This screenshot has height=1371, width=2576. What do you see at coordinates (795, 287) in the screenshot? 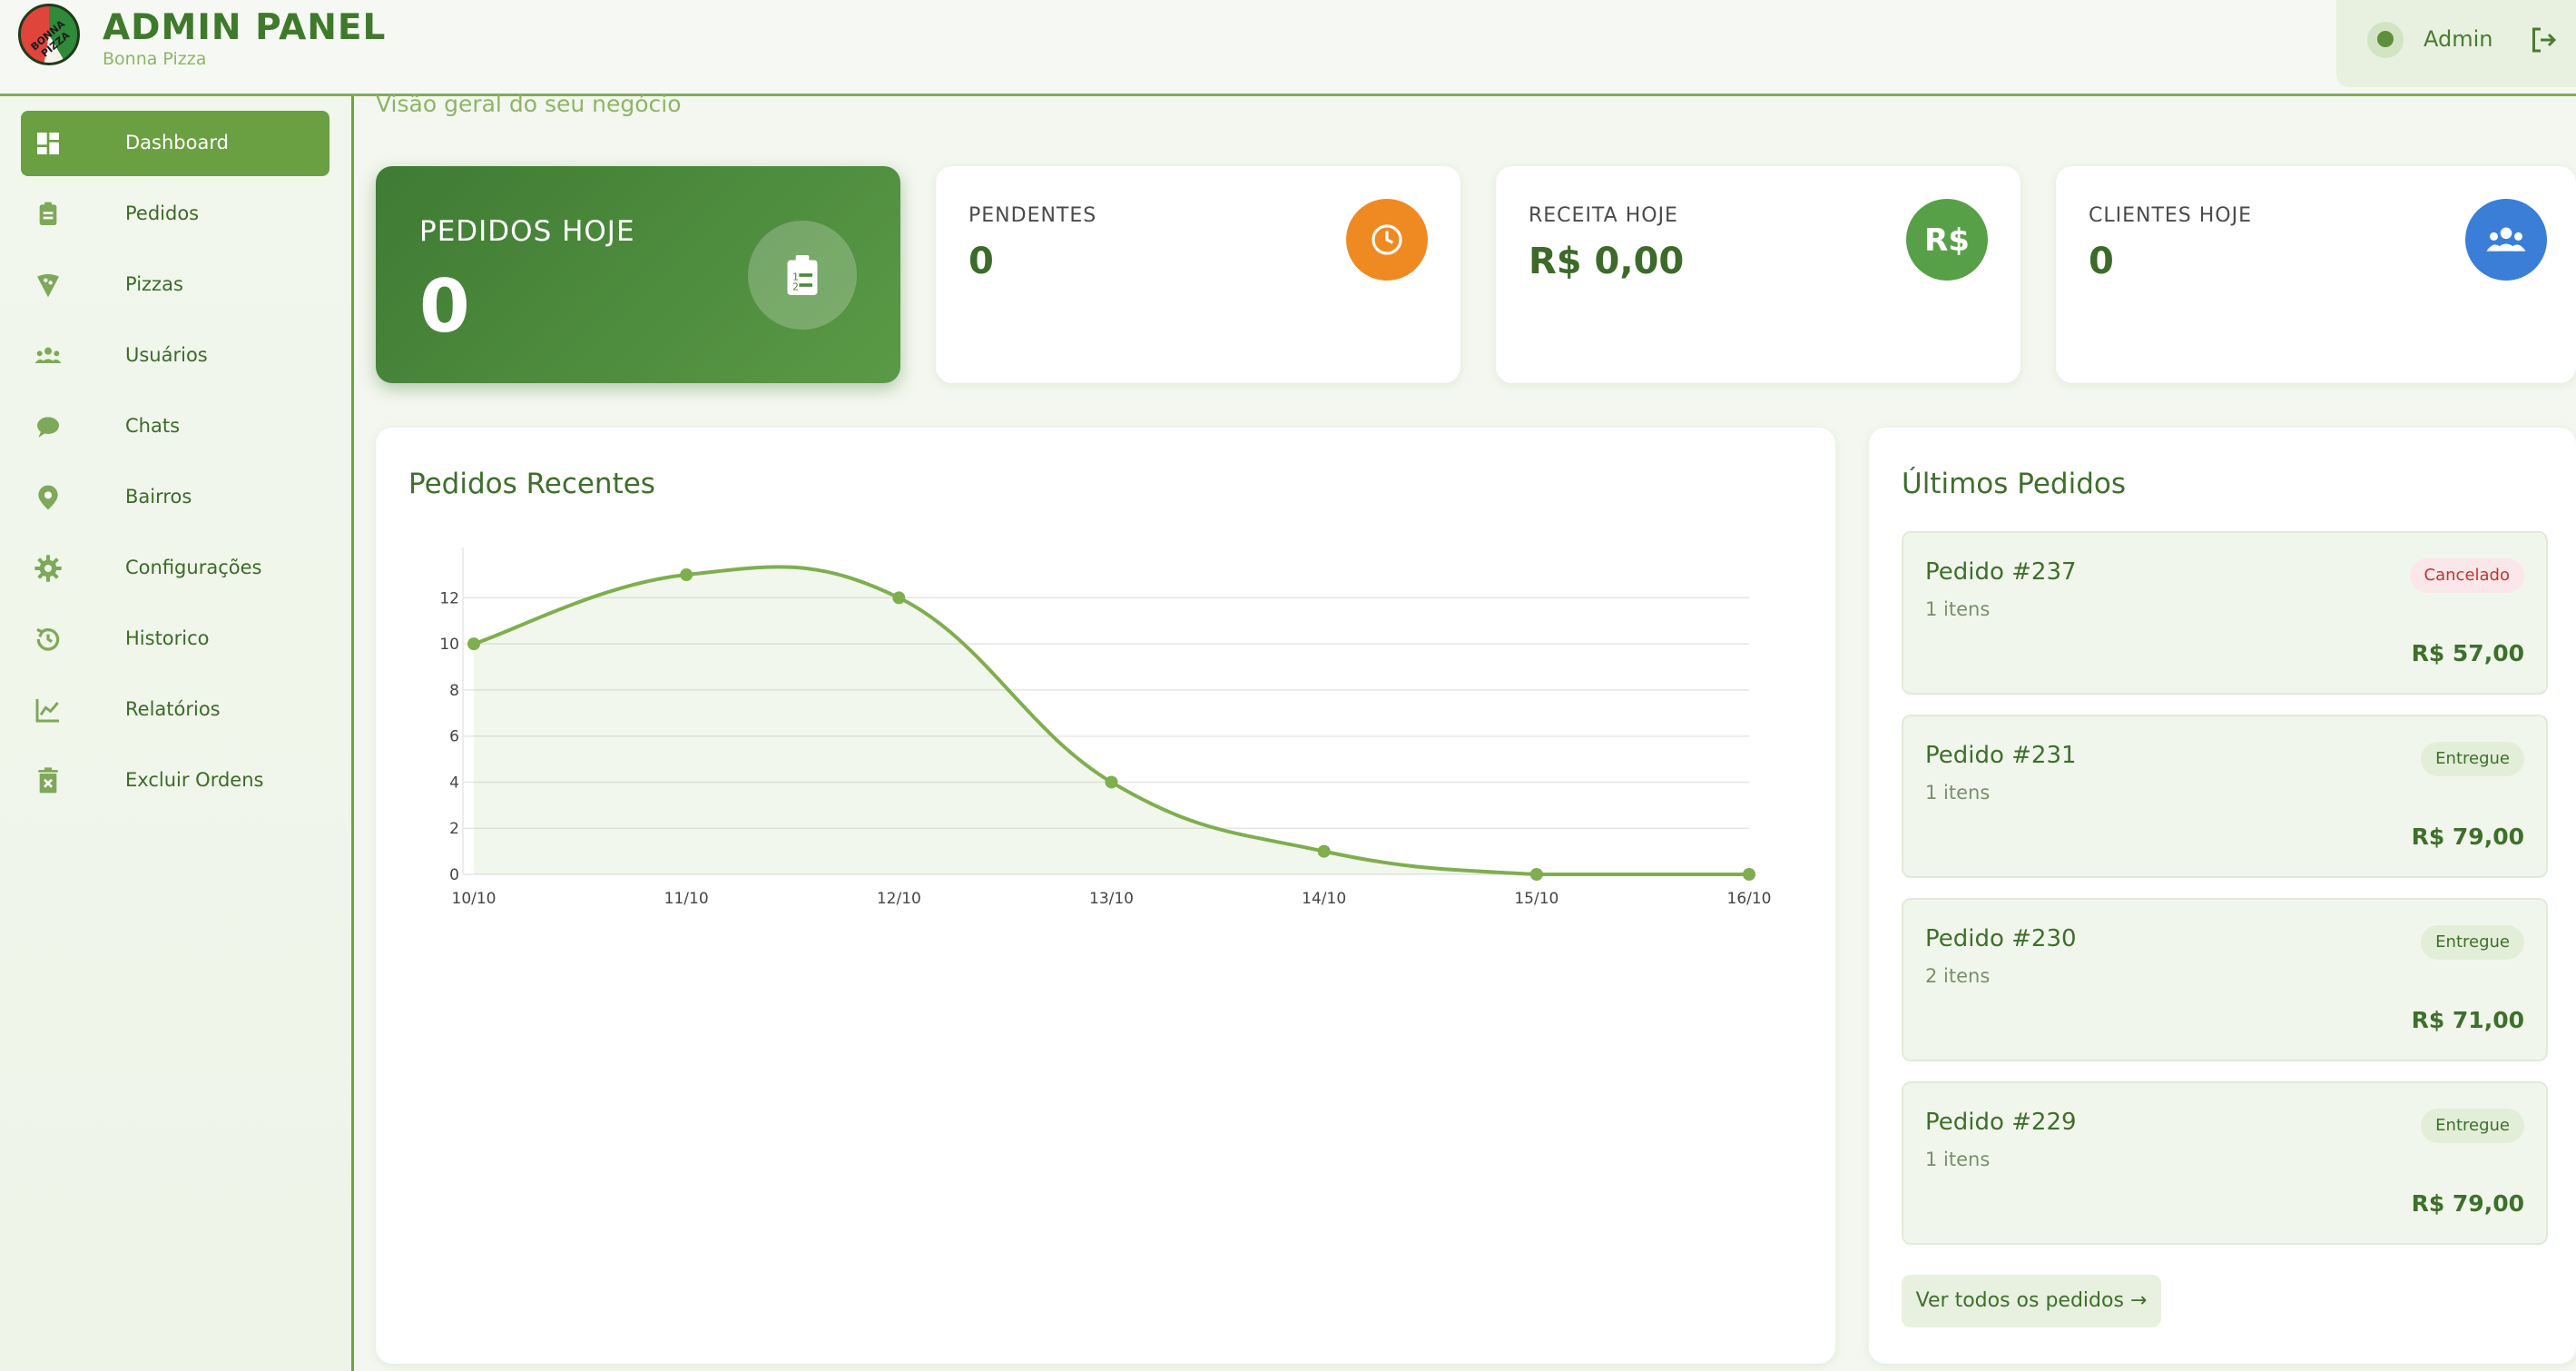
I see `svg-text: 2` at bounding box center [795, 287].